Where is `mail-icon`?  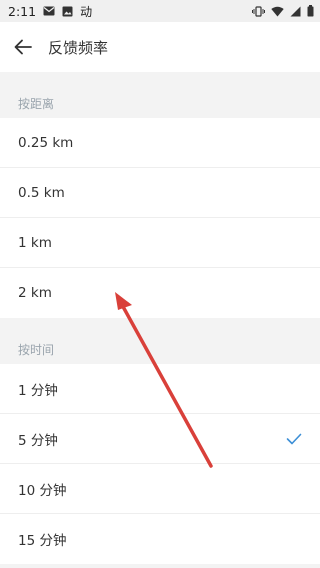 mail-icon is located at coordinates (49, 11).